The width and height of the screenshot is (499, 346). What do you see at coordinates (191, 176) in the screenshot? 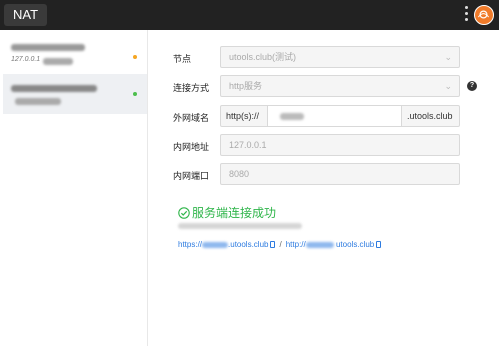
I see `port-label: 内网端口` at bounding box center [191, 176].